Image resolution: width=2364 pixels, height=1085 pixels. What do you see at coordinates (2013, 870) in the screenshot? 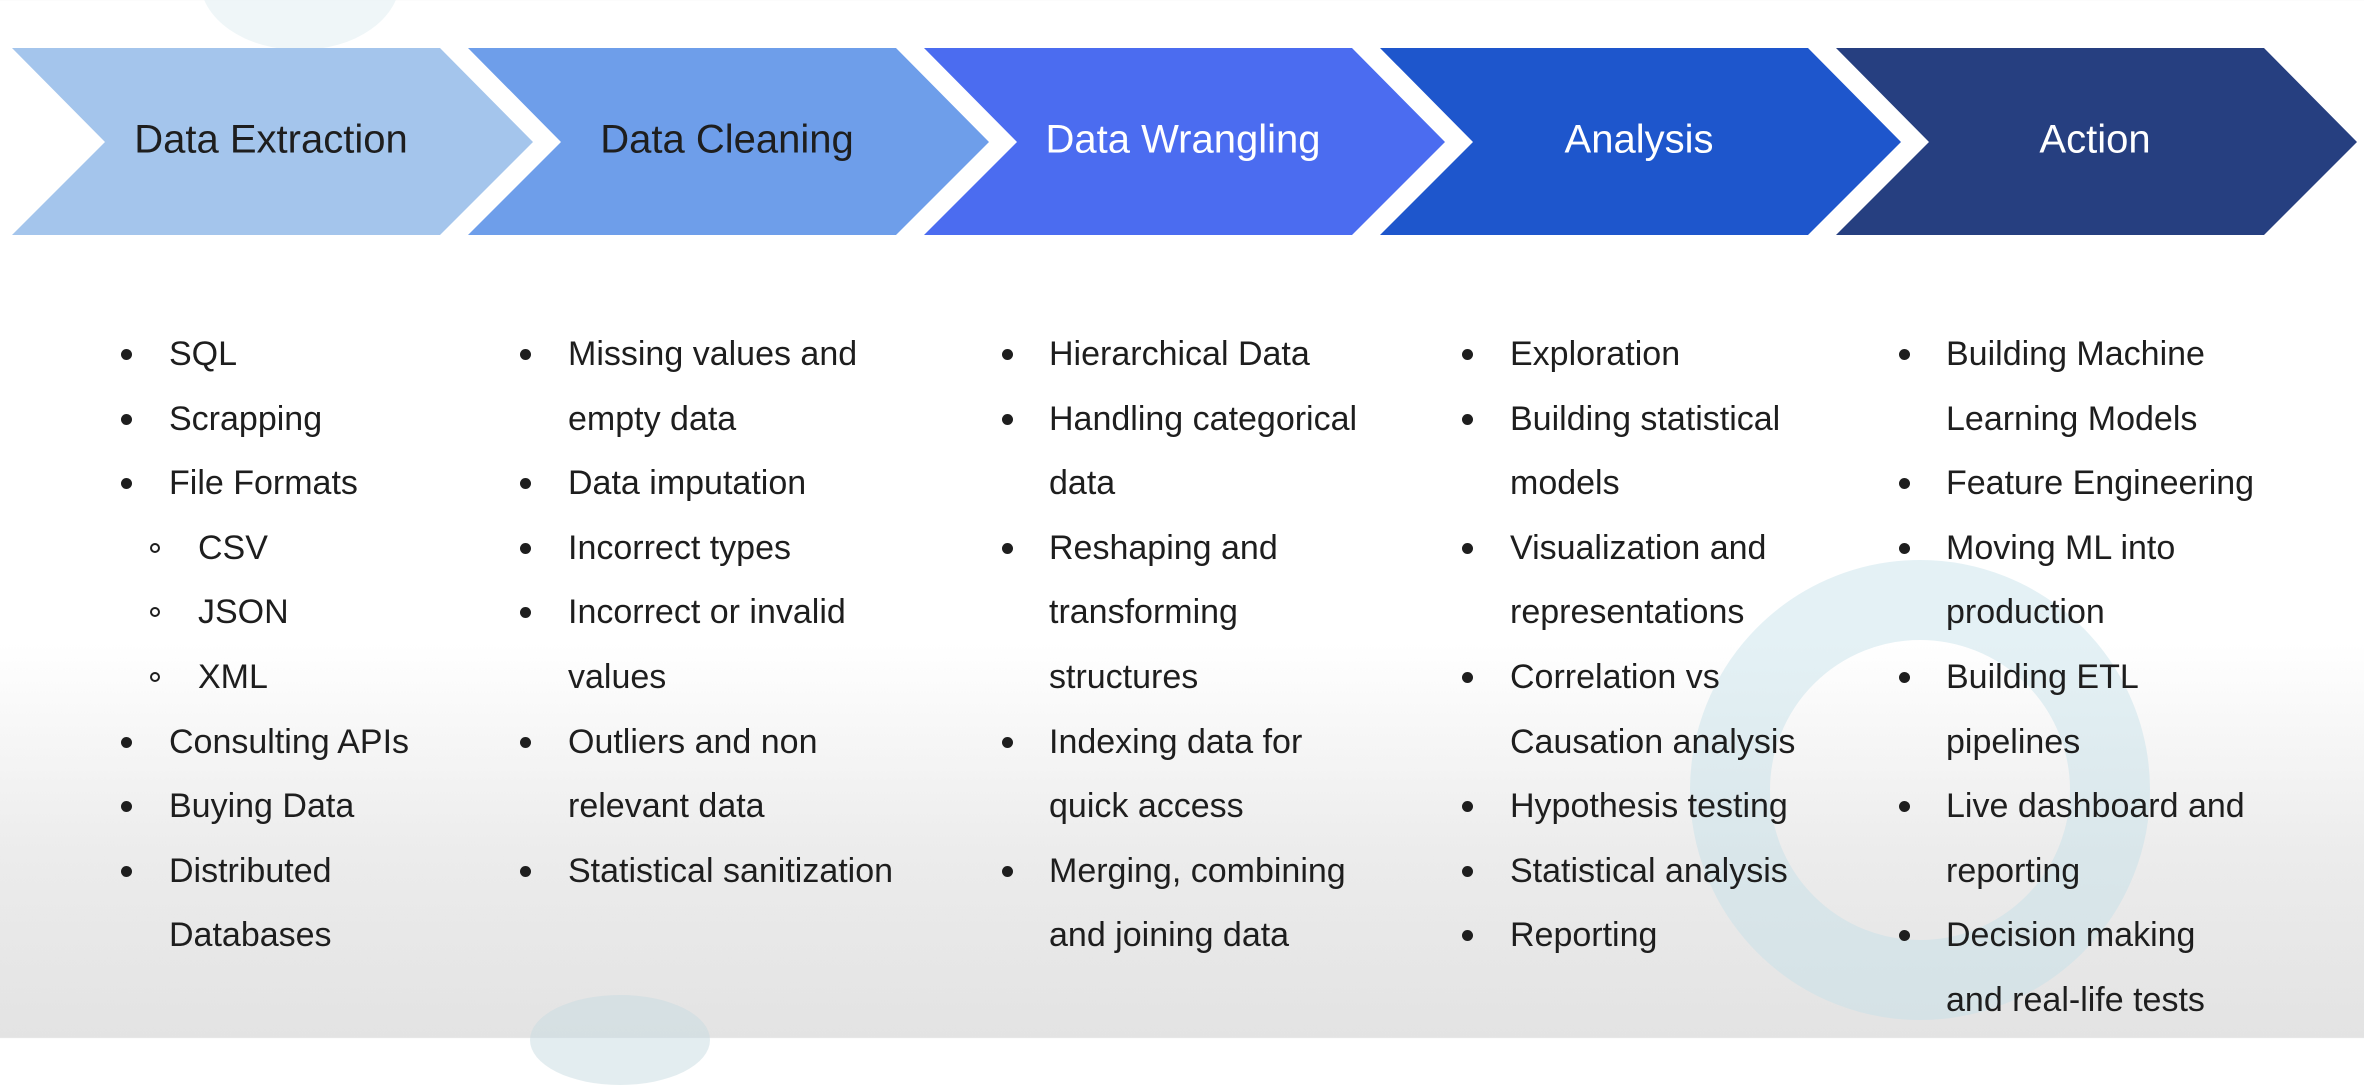
I see `list-item: reporting` at bounding box center [2013, 870].